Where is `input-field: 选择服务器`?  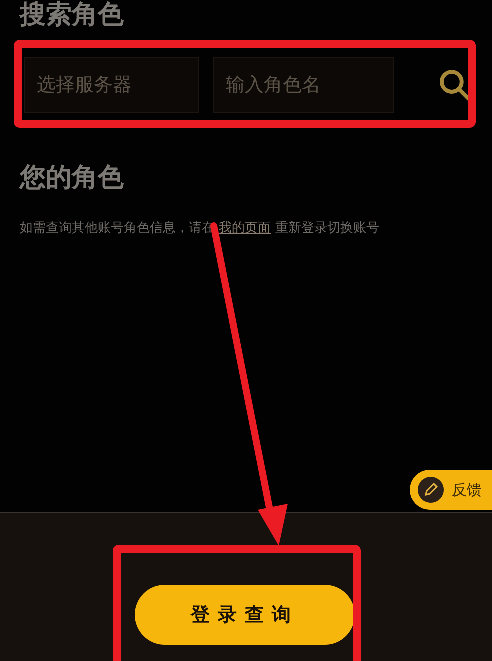
input-field: 选择服务器 is located at coordinates (112, 85).